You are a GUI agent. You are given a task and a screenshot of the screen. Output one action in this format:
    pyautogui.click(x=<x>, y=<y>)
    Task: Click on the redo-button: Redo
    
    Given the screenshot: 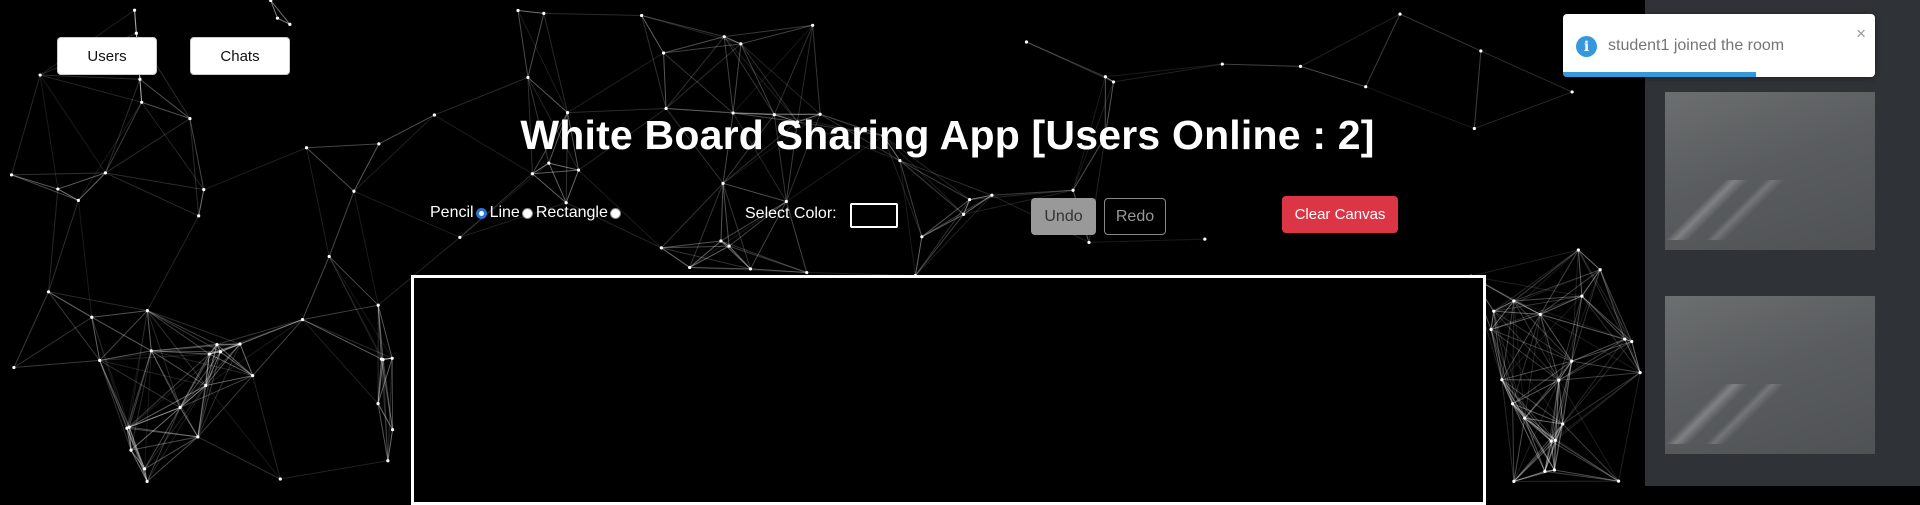 What is the action you would take?
    pyautogui.click(x=1135, y=216)
    